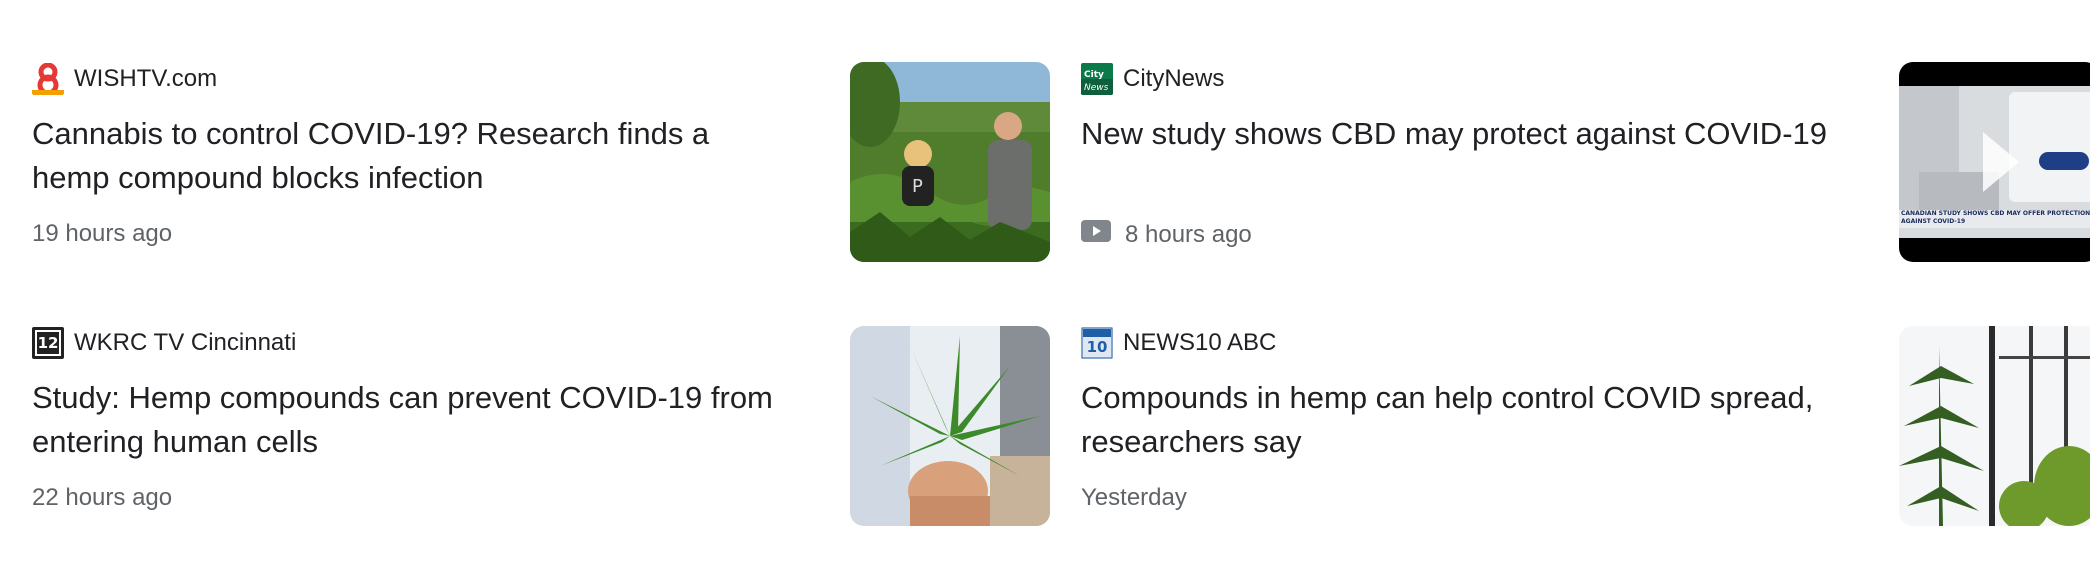 This screenshot has height=566, width=2090. I want to click on local12-logo-icon: 12, so click(48, 343).